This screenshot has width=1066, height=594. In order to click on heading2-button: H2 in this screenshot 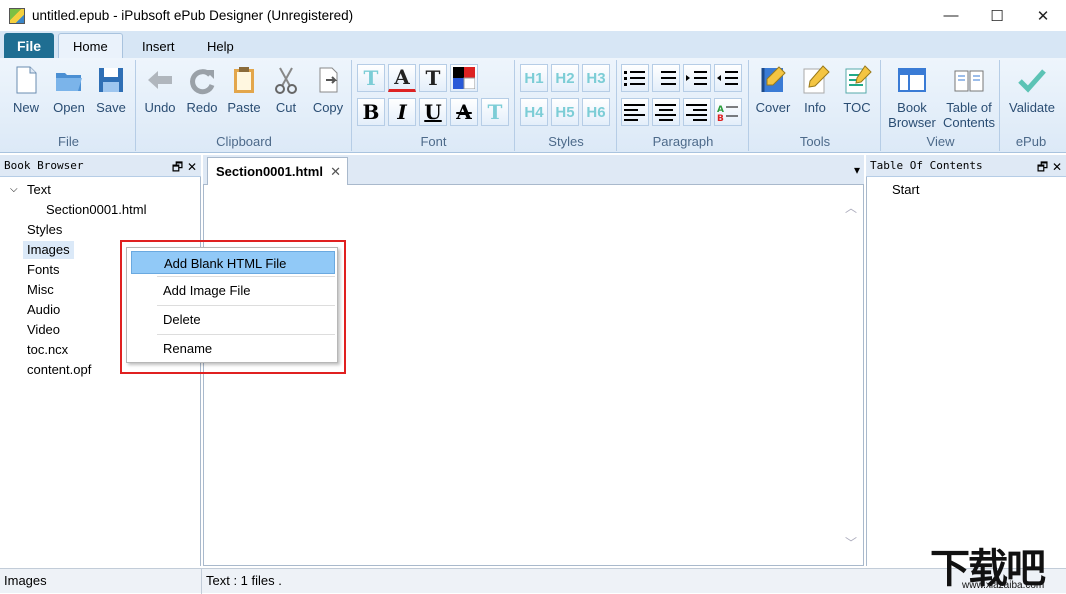, I will do `click(565, 78)`.